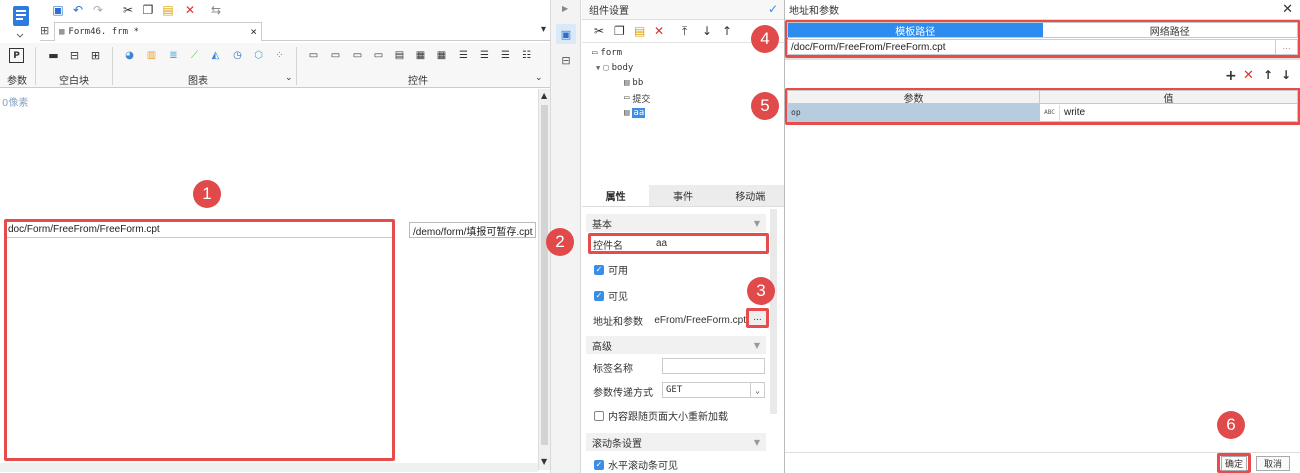 This screenshot has height=473, width=1300. What do you see at coordinates (194, 55) in the screenshot?
I see `line-chart-icon: ⟋` at bounding box center [194, 55].